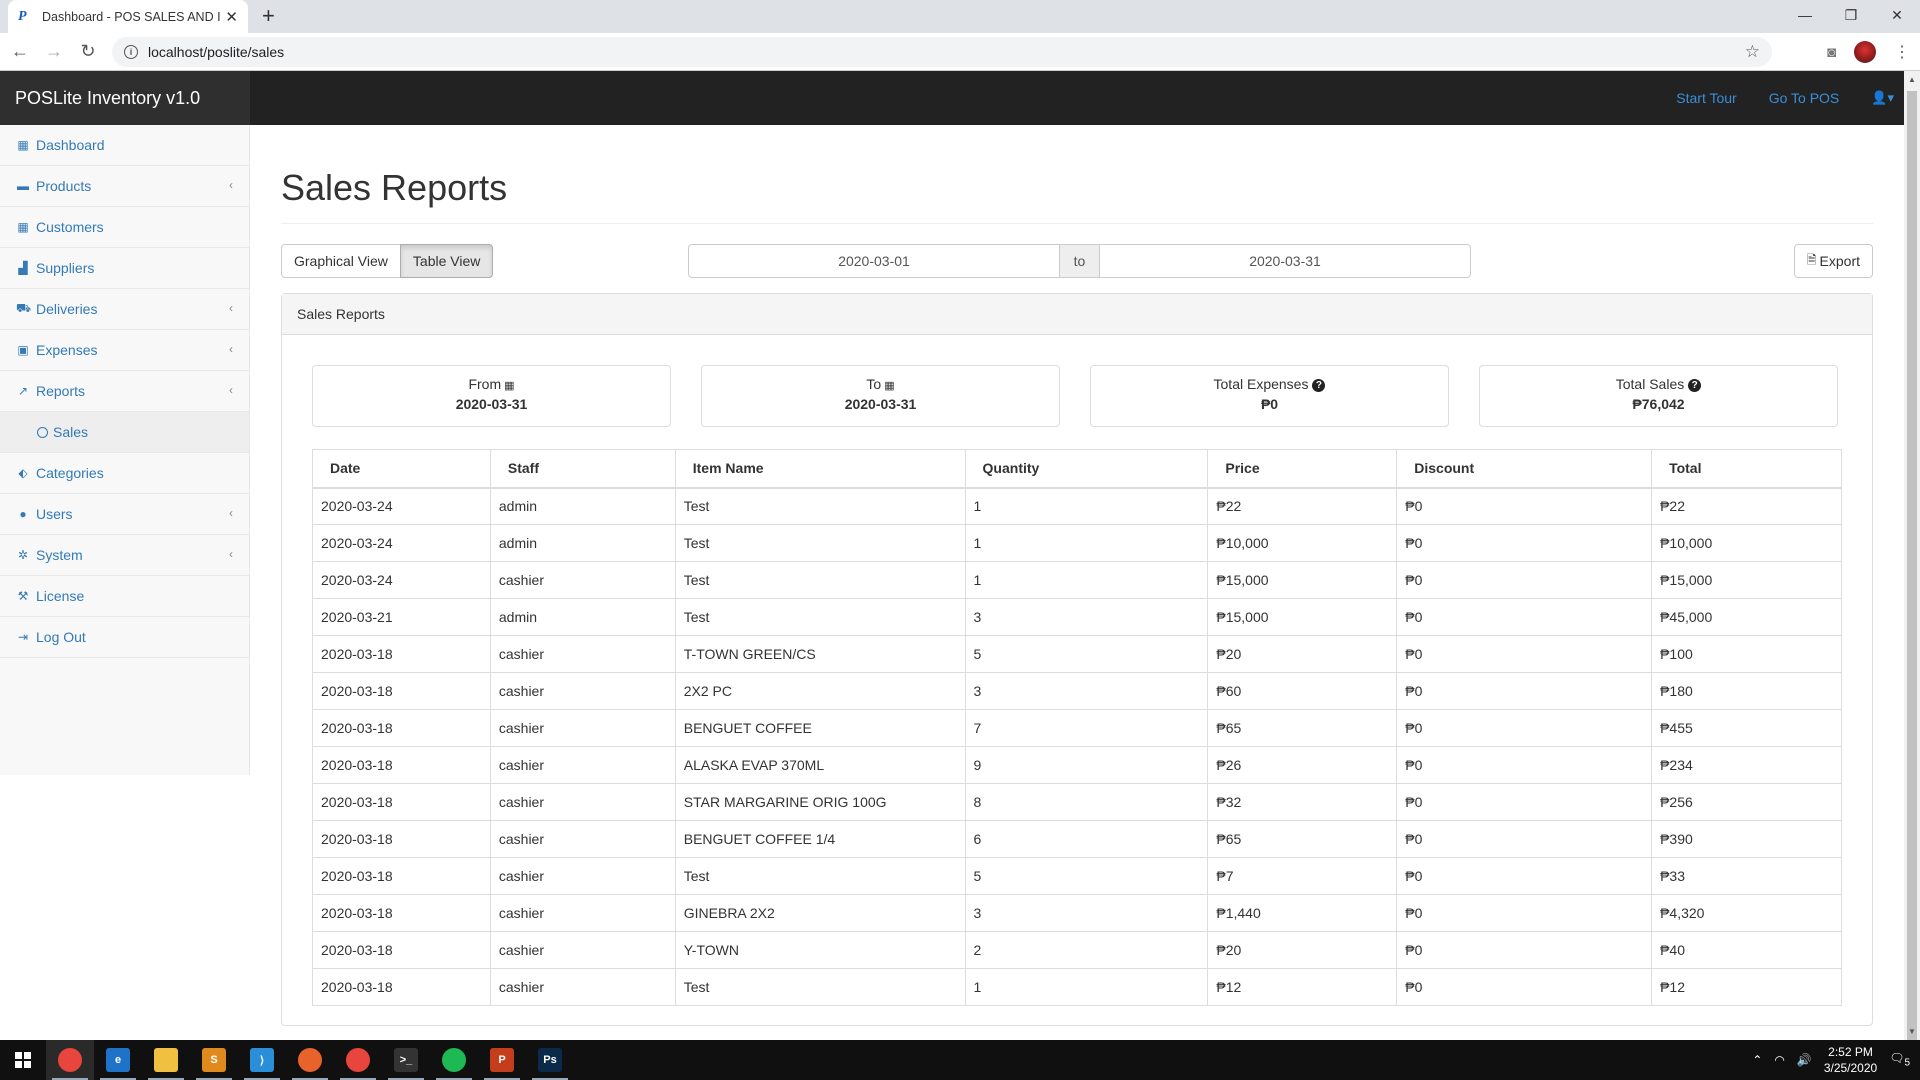 Image resolution: width=1920 pixels, height=1080 pixels. What do you see at coordinates (1086, 469) in the screenshot?
I see `column-header-quantity: Quantity` at bounding box center [1086, 469].